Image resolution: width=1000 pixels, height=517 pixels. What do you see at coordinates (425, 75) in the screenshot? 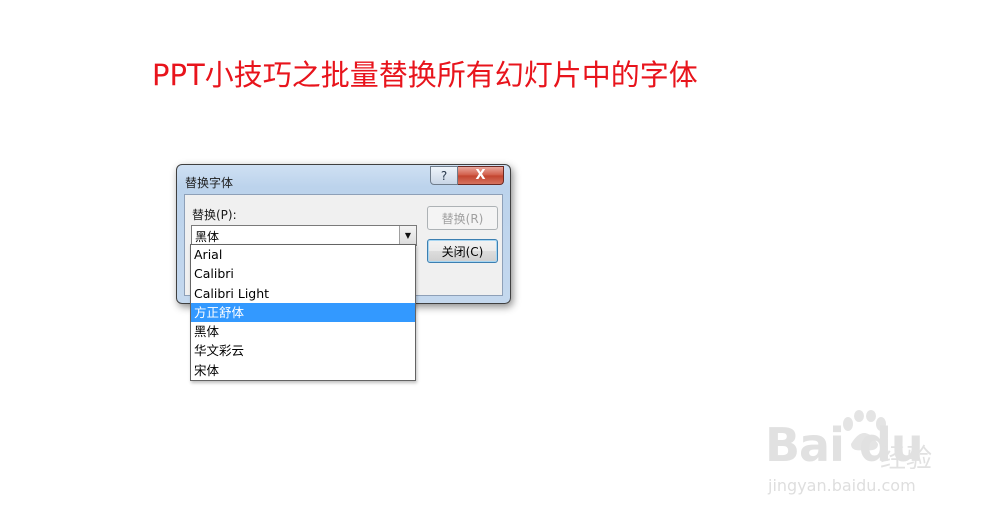
I see `page-title: PPT小技巧之批量替换所有幻灯片中的字体` at bounding box center [425, 75].